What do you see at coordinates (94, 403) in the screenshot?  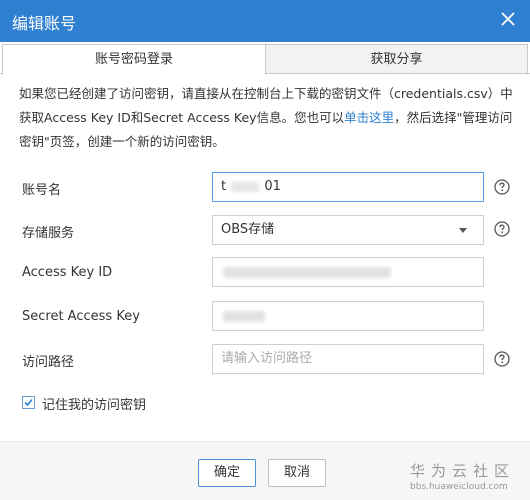 I see `remember-label: 记住我的访问密钥` at bounding box center [94, 403].